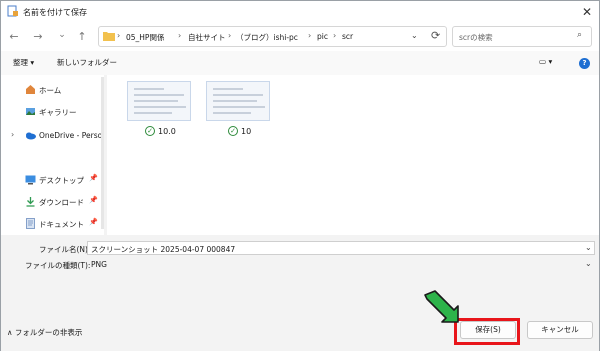 This screenshot has width=600, height=351. Describe the element at coordinates (584, 63) in the screenshot. I see `help-icon: ?` at that location.